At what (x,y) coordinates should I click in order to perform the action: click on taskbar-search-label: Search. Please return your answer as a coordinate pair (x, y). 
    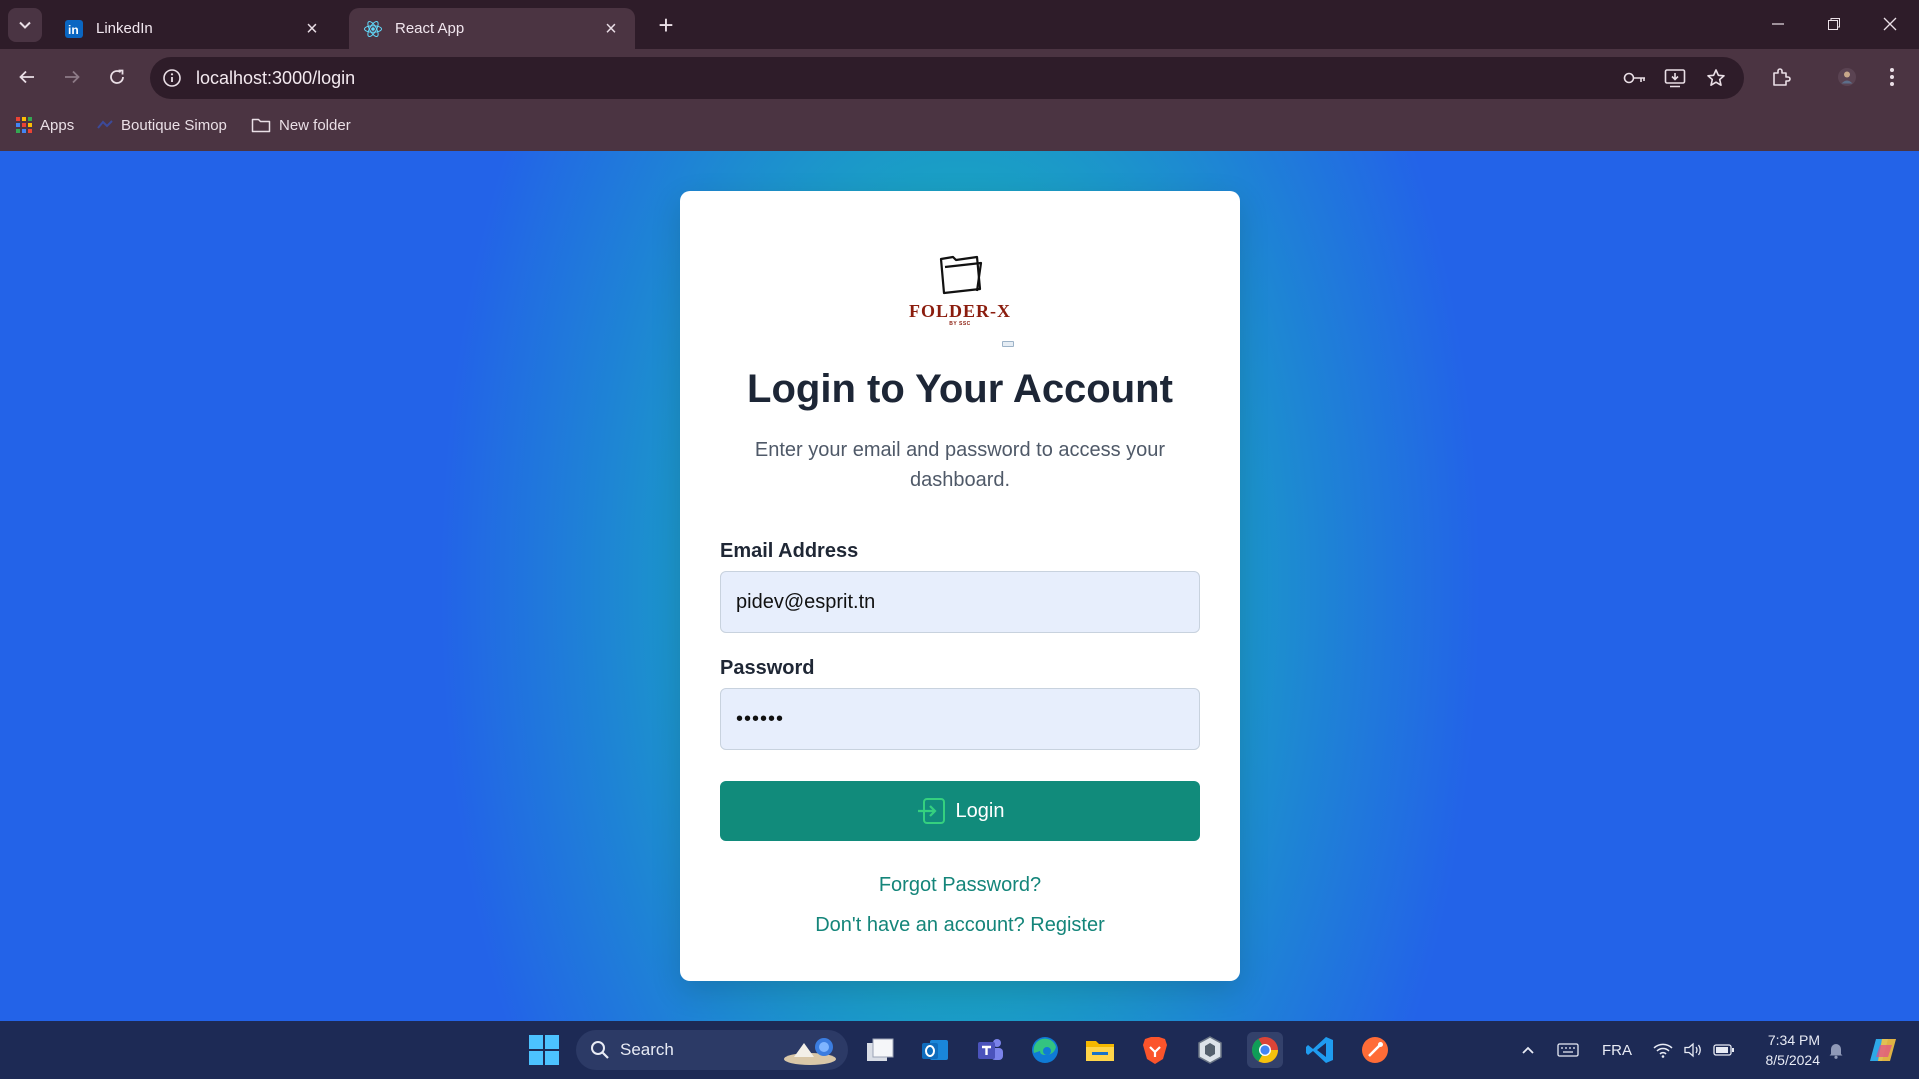
    Looking at the image, I should click on (647, 1049).